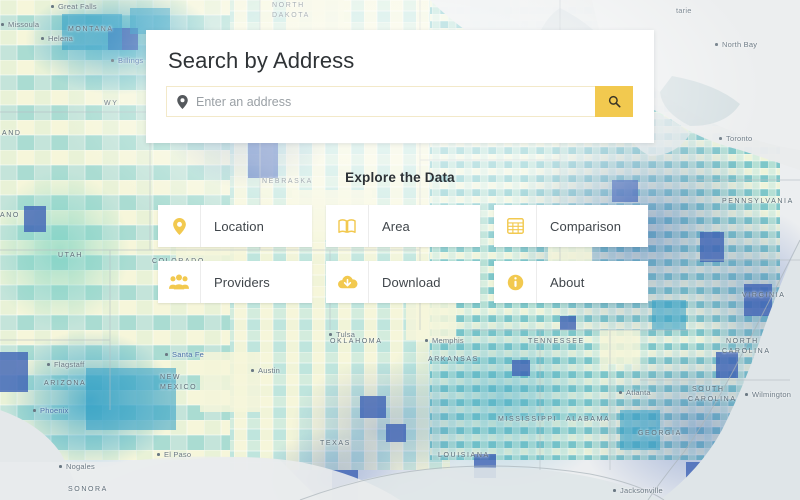 This screenshot has width=800, height=500. What do you see at coordinates (396, 226) in the screenshot?
I see `tile-label-area: Area` at bounding box center [396, 226].